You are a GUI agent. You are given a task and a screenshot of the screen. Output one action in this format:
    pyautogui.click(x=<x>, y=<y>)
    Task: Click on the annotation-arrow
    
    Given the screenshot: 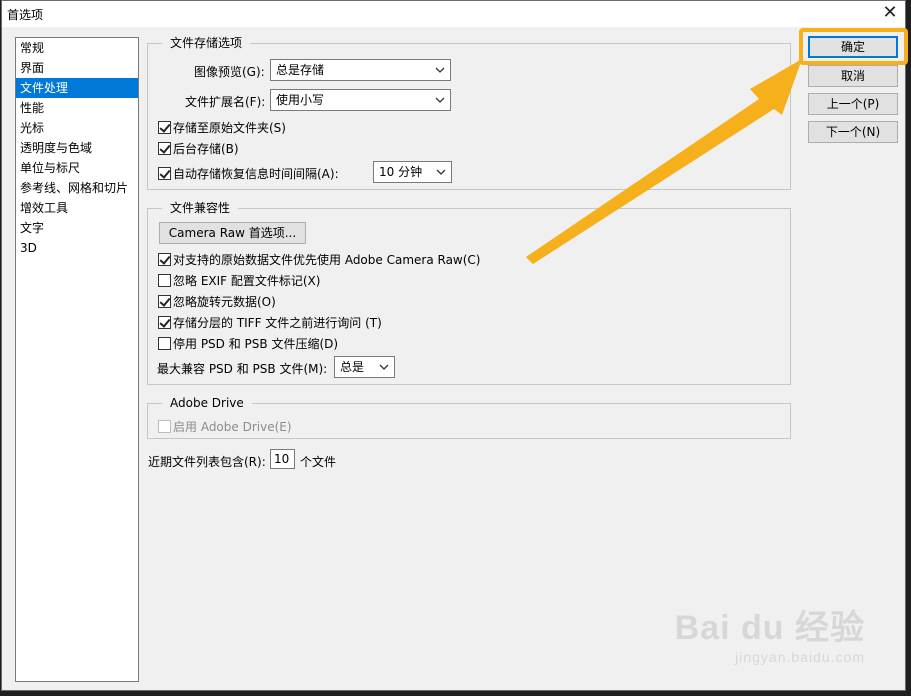 What is the action you would take?
    pyautogui.click(x=664, y=161)
    